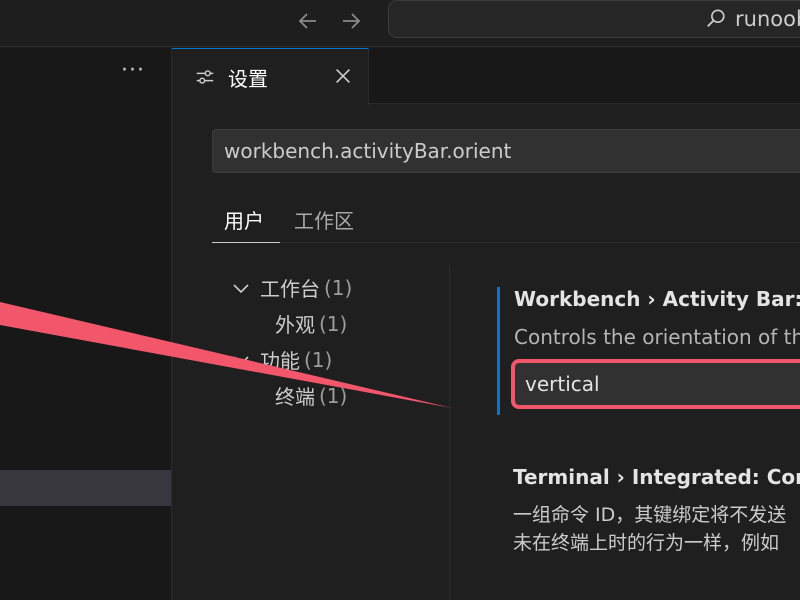 Image resolution: width=800 pixels, height=600 pixels. Describe the element at coordinates (594, 19) in the screenshot. I see `command-center: runoob` at that location.